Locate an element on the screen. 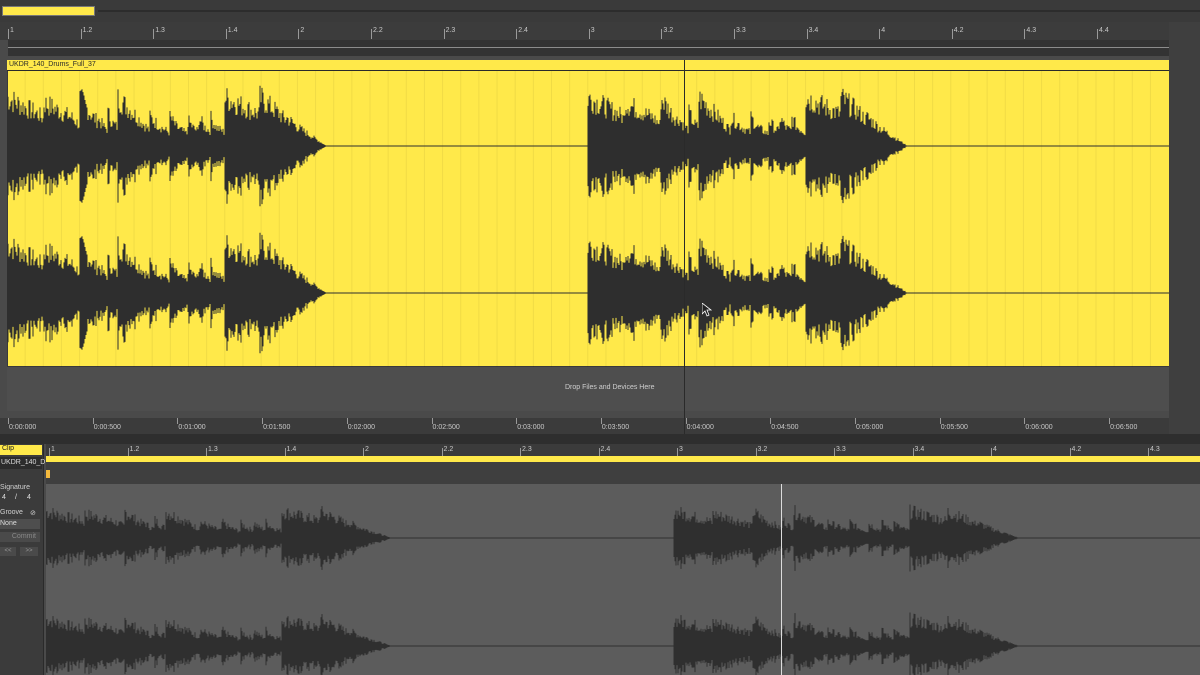  right-edge-panel is located at coordinates (1184, 228).